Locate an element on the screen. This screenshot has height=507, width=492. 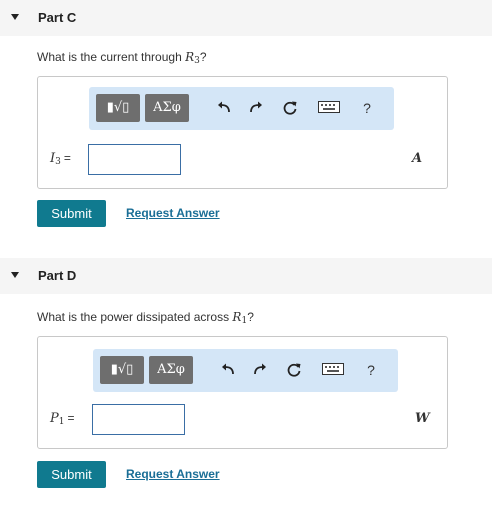
variable-letter: R is located at coordinates (190, 57).